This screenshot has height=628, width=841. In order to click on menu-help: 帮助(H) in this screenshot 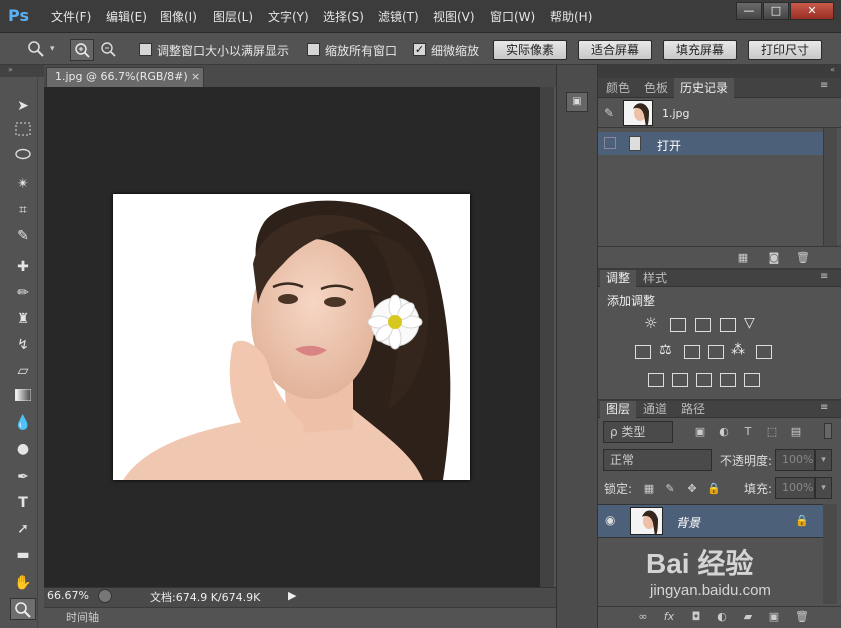, I will do `click(571, 16)`.